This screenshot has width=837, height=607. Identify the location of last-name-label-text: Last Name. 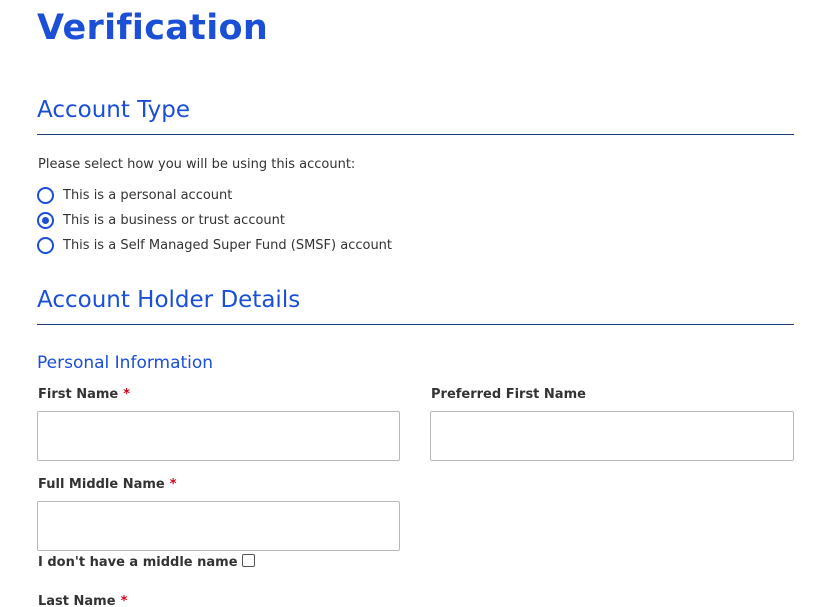
(77, 600).